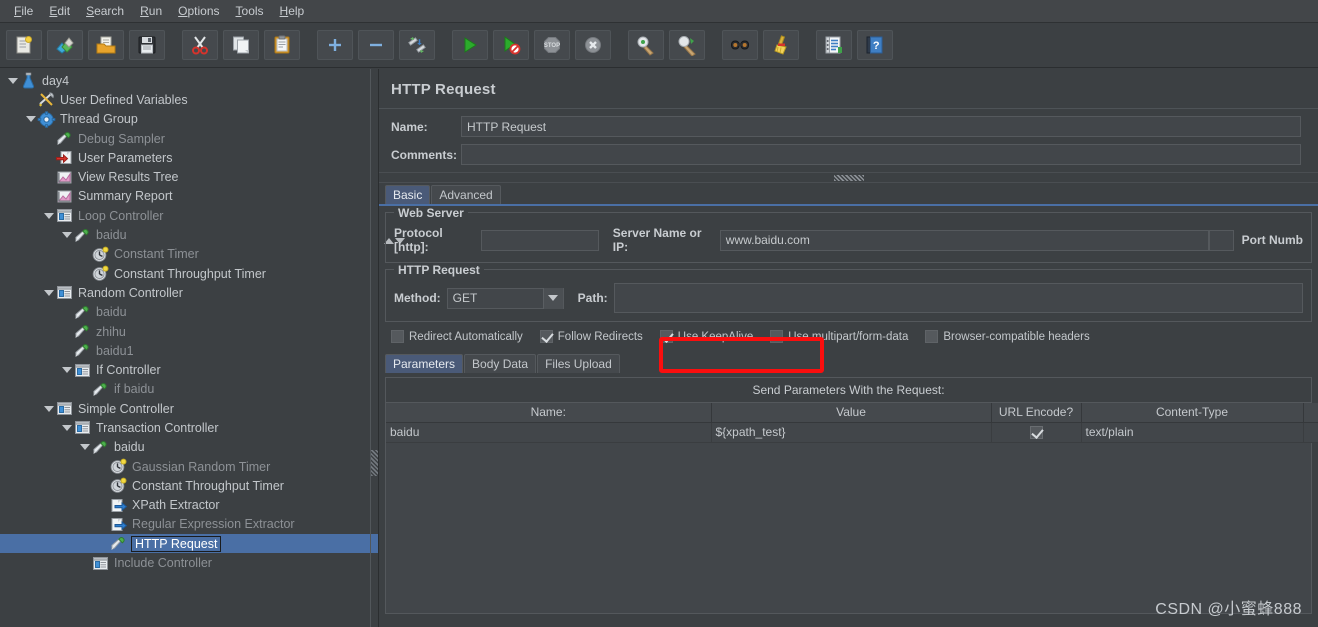  I want to click on cell-url-encode, so click(1036, 432).